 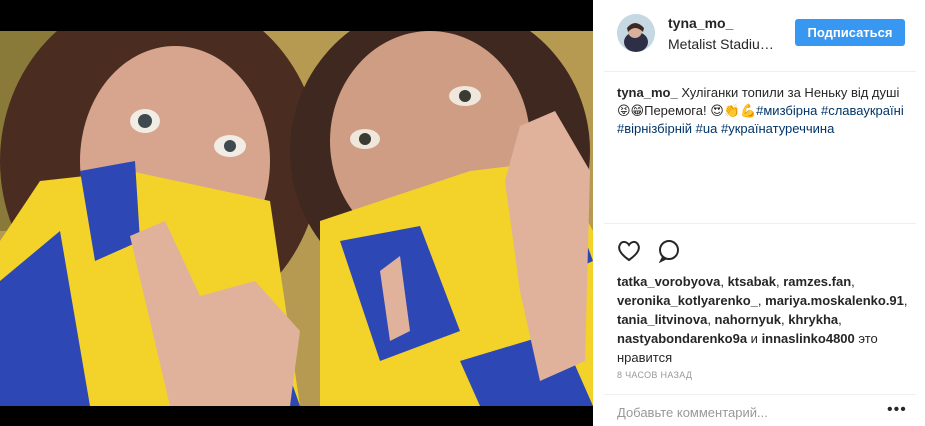 I want to click on avatar-image, so click(x=636, y=33).